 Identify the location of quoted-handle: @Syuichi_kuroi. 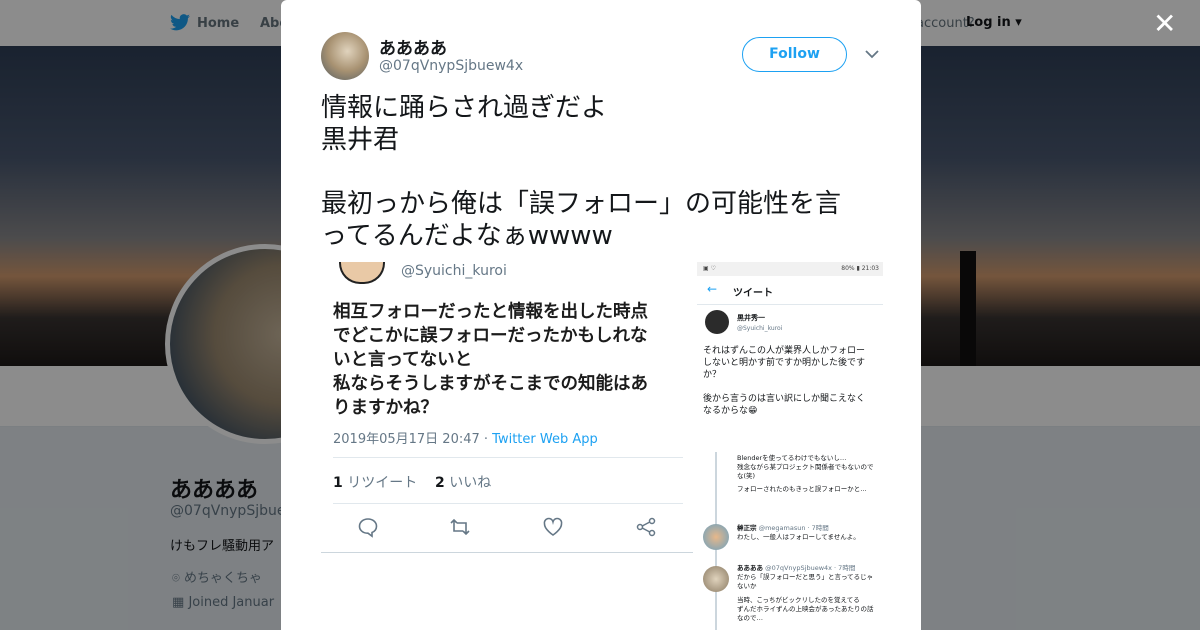
(454, 271).